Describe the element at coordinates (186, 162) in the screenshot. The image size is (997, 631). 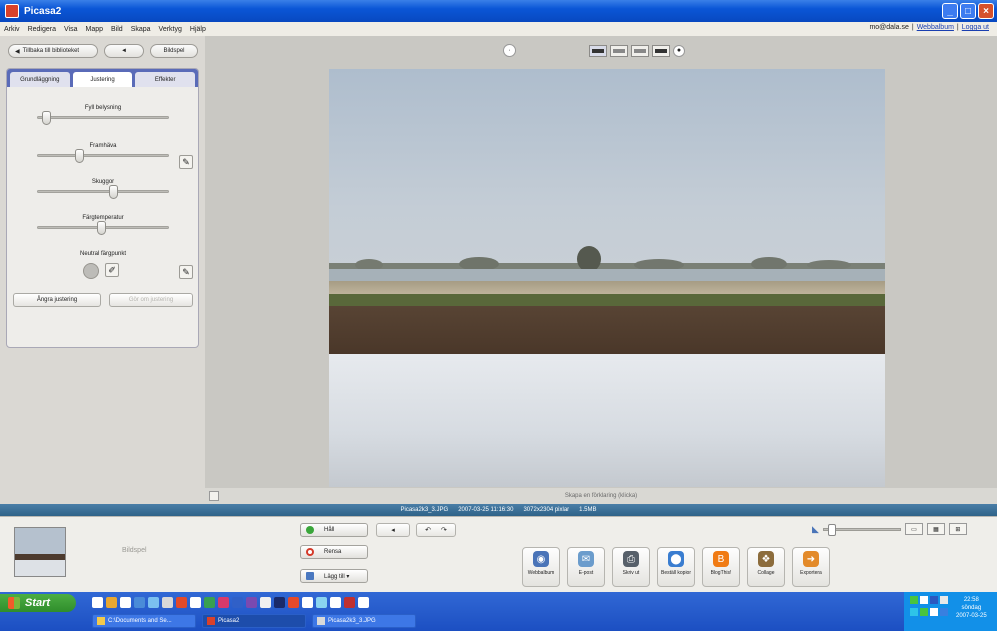
I see `highlight-picker-icon: ✎` at that location.